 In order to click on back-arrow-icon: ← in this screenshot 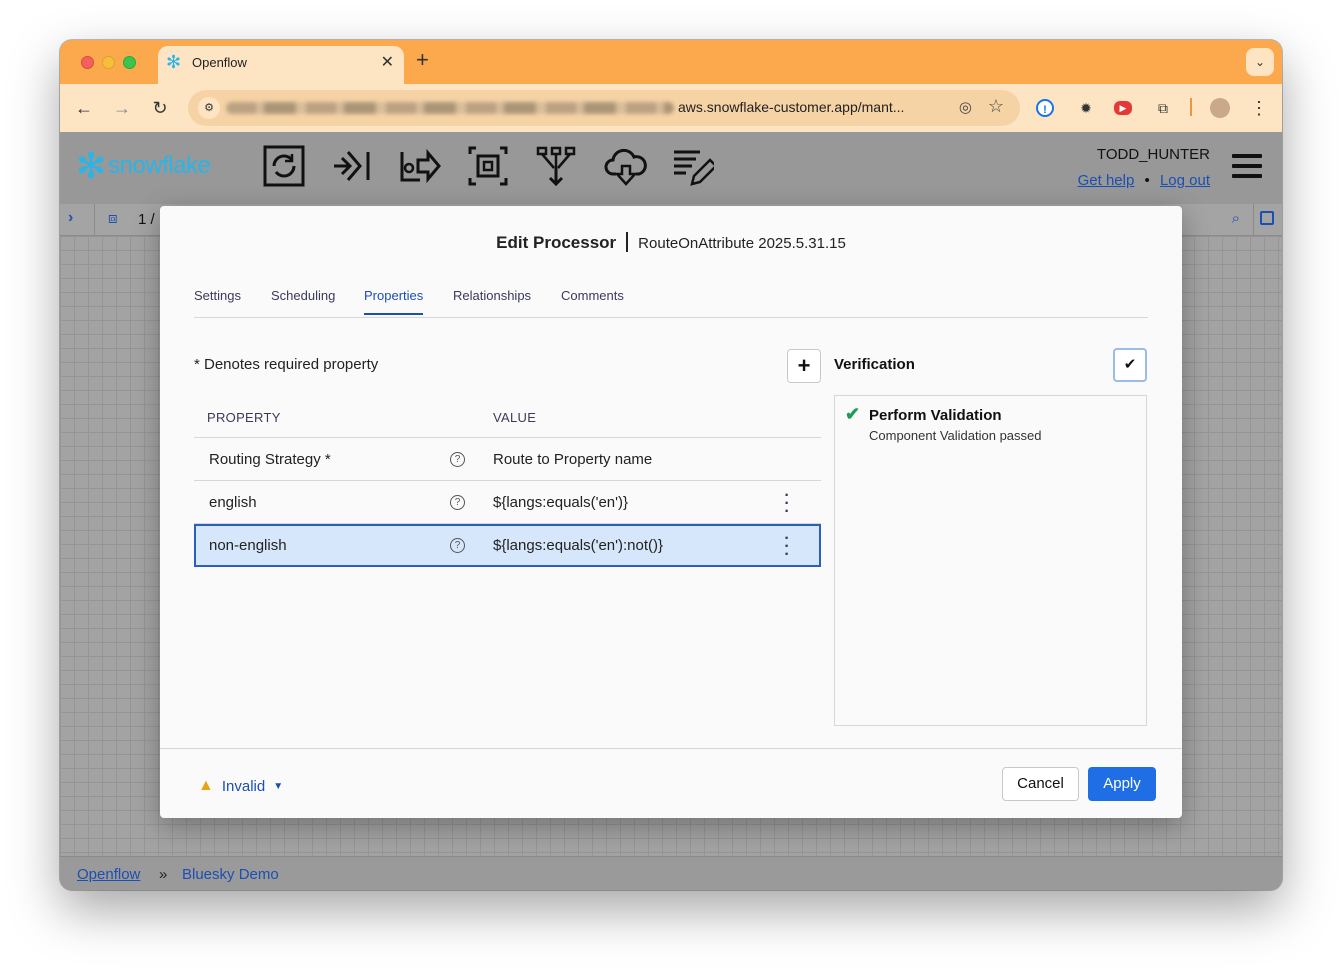, I will do `click(84, 108)`.